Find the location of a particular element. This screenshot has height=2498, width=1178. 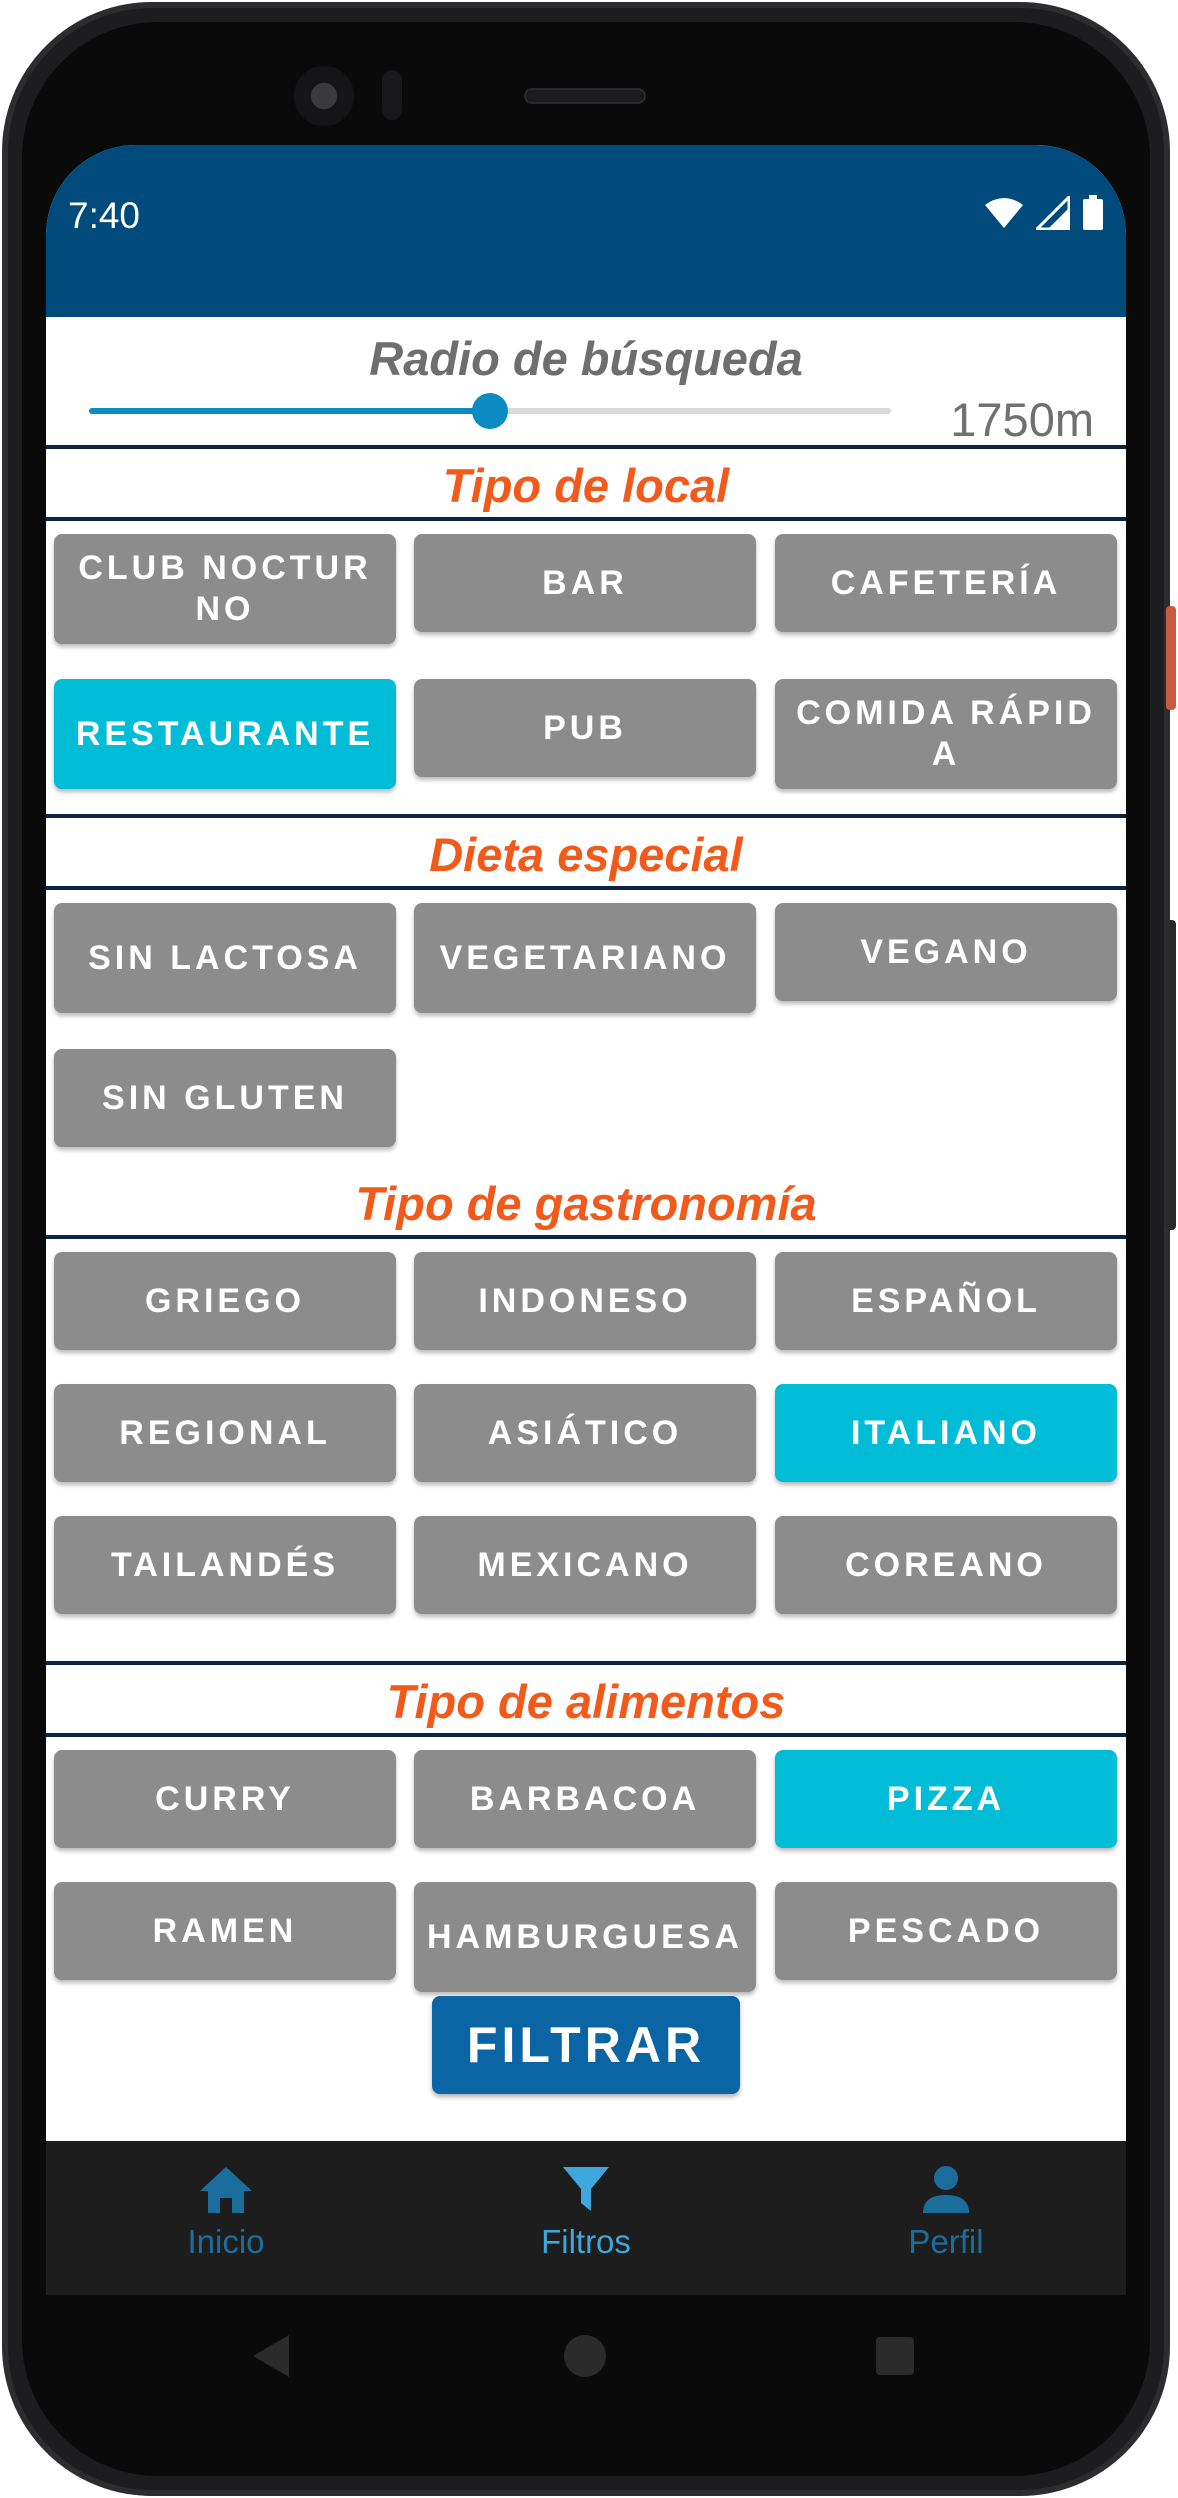

back-icon is located at coordinates (271, 2356).